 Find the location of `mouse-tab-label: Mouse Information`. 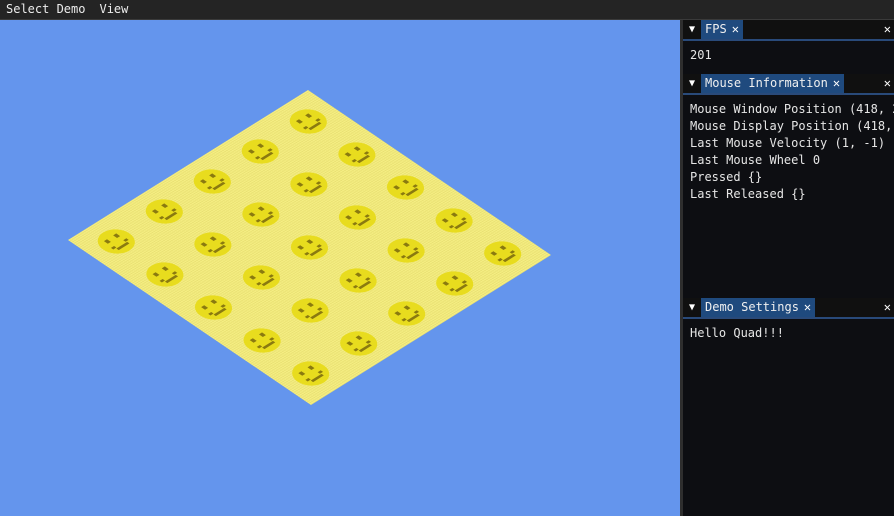

mouse-tab-label: Mouse Information is located at coordinates (766, 83).